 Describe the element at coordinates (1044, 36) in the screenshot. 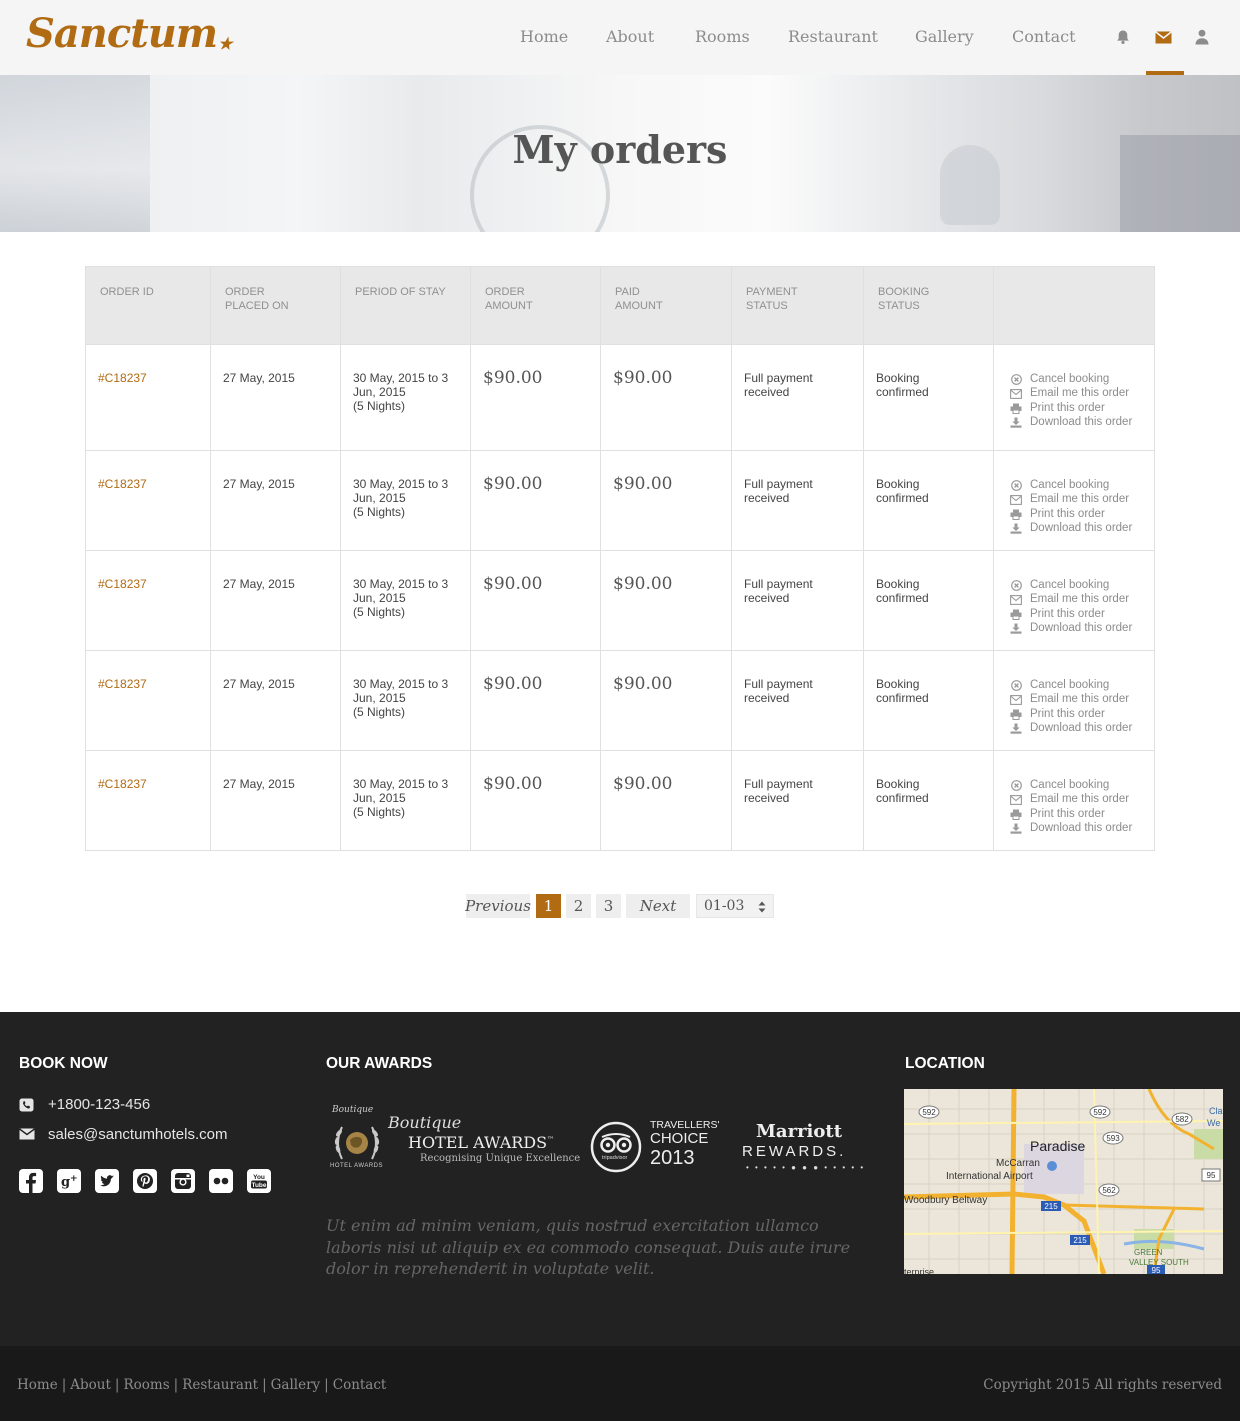

I see `nav-contact: Contact` at that location.